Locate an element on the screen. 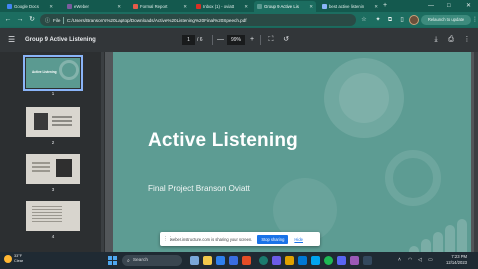 The height and width of the screenshot is (269, 478). tab-group-9-active-listening: Group 9 Active Lis ✕ is located at coordinates (285, 6).